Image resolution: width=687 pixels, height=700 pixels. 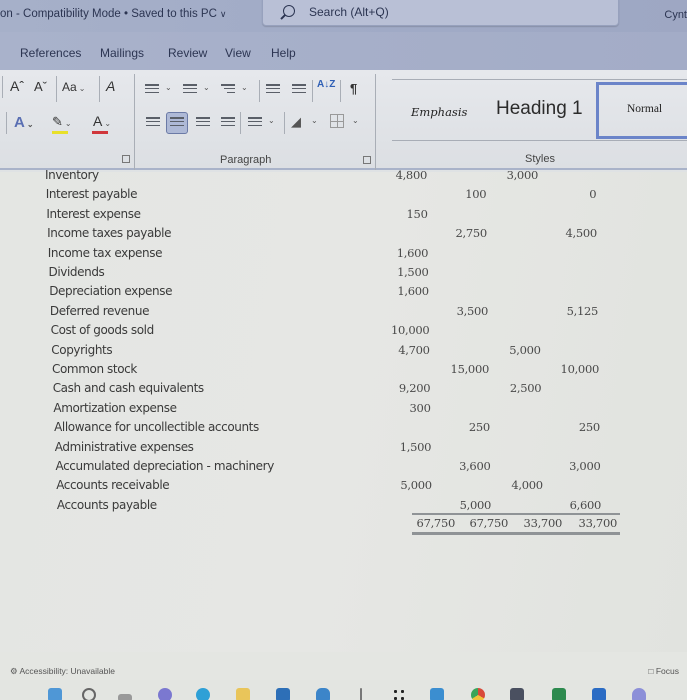 What do you see at coordinates (73, 87) in the screenshot?
I see `change-case-button: Aa ⌄` at bounding box center [73, 87].